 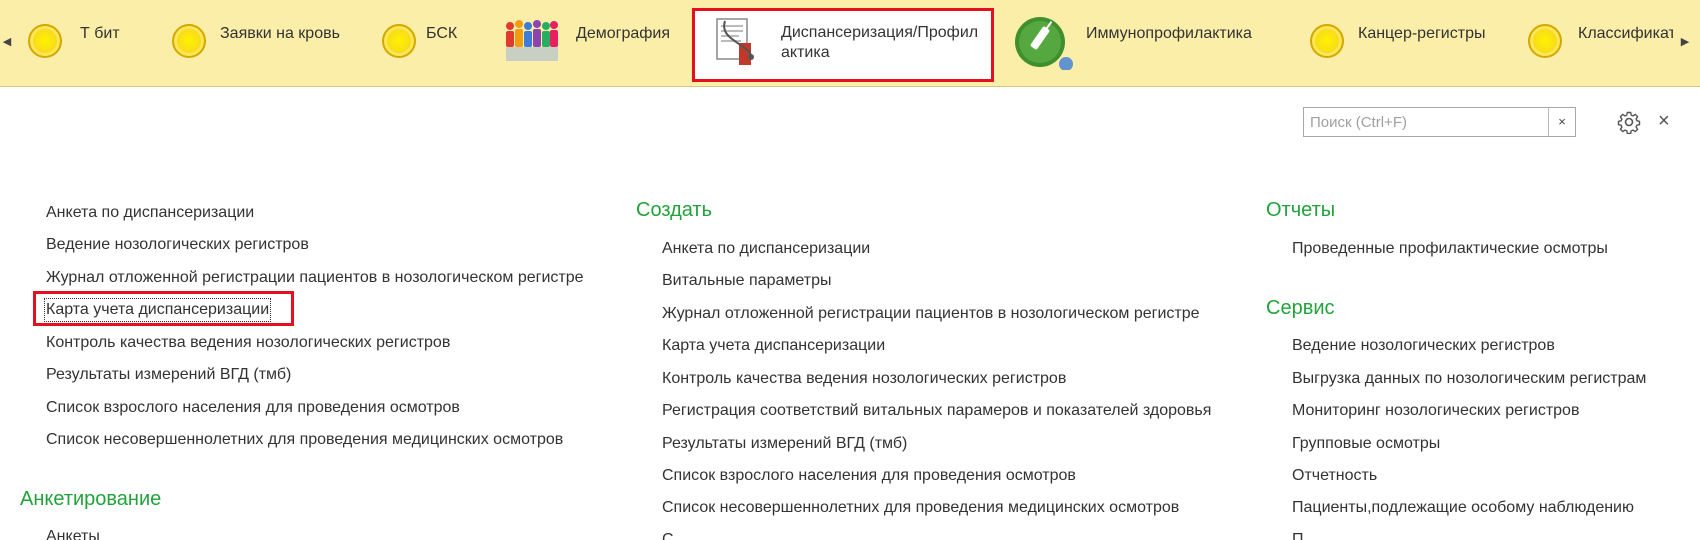 What do you see at coordinates (157, 310) in the screenshot?
I see `nav-link-dispensary-card: Карта учета диспансеризации` at bounding box center [157, 310].